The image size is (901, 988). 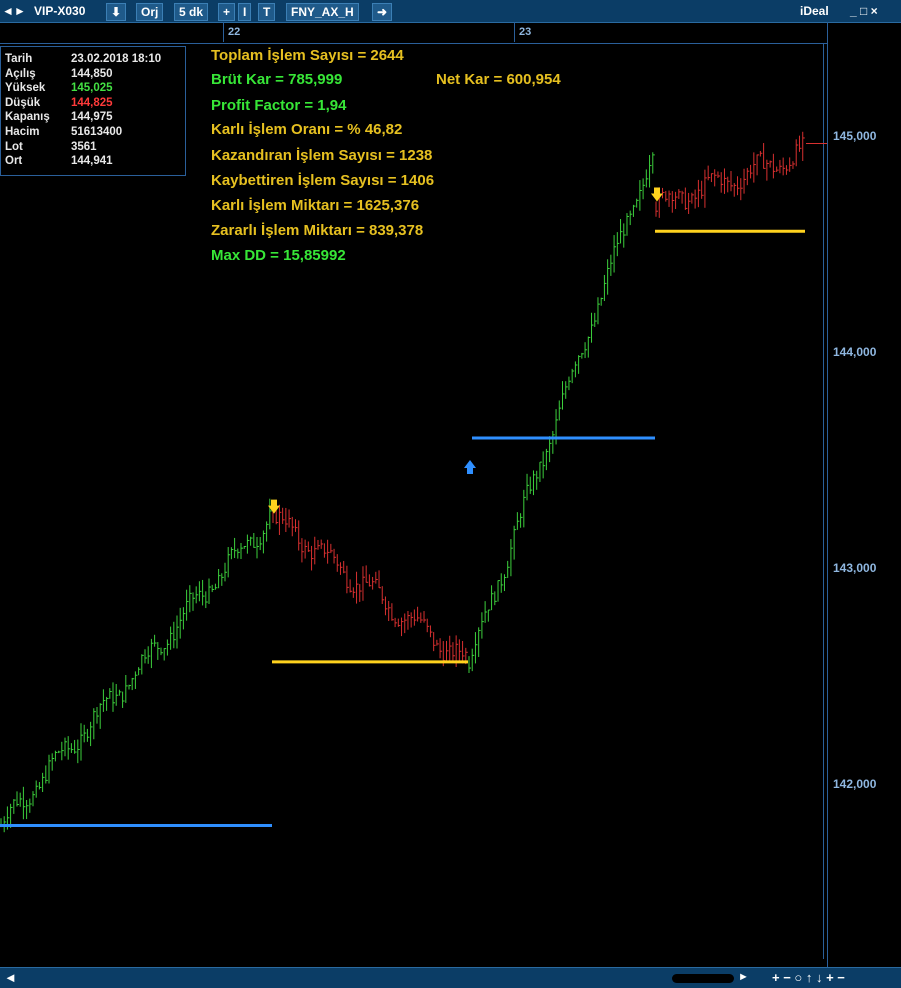 What do you see at coordinates (307, 55) in the screenshot?
I see `stat-total-trades: Toplam İşlem Sayısı = 2644` at bounding box center [307, 55].